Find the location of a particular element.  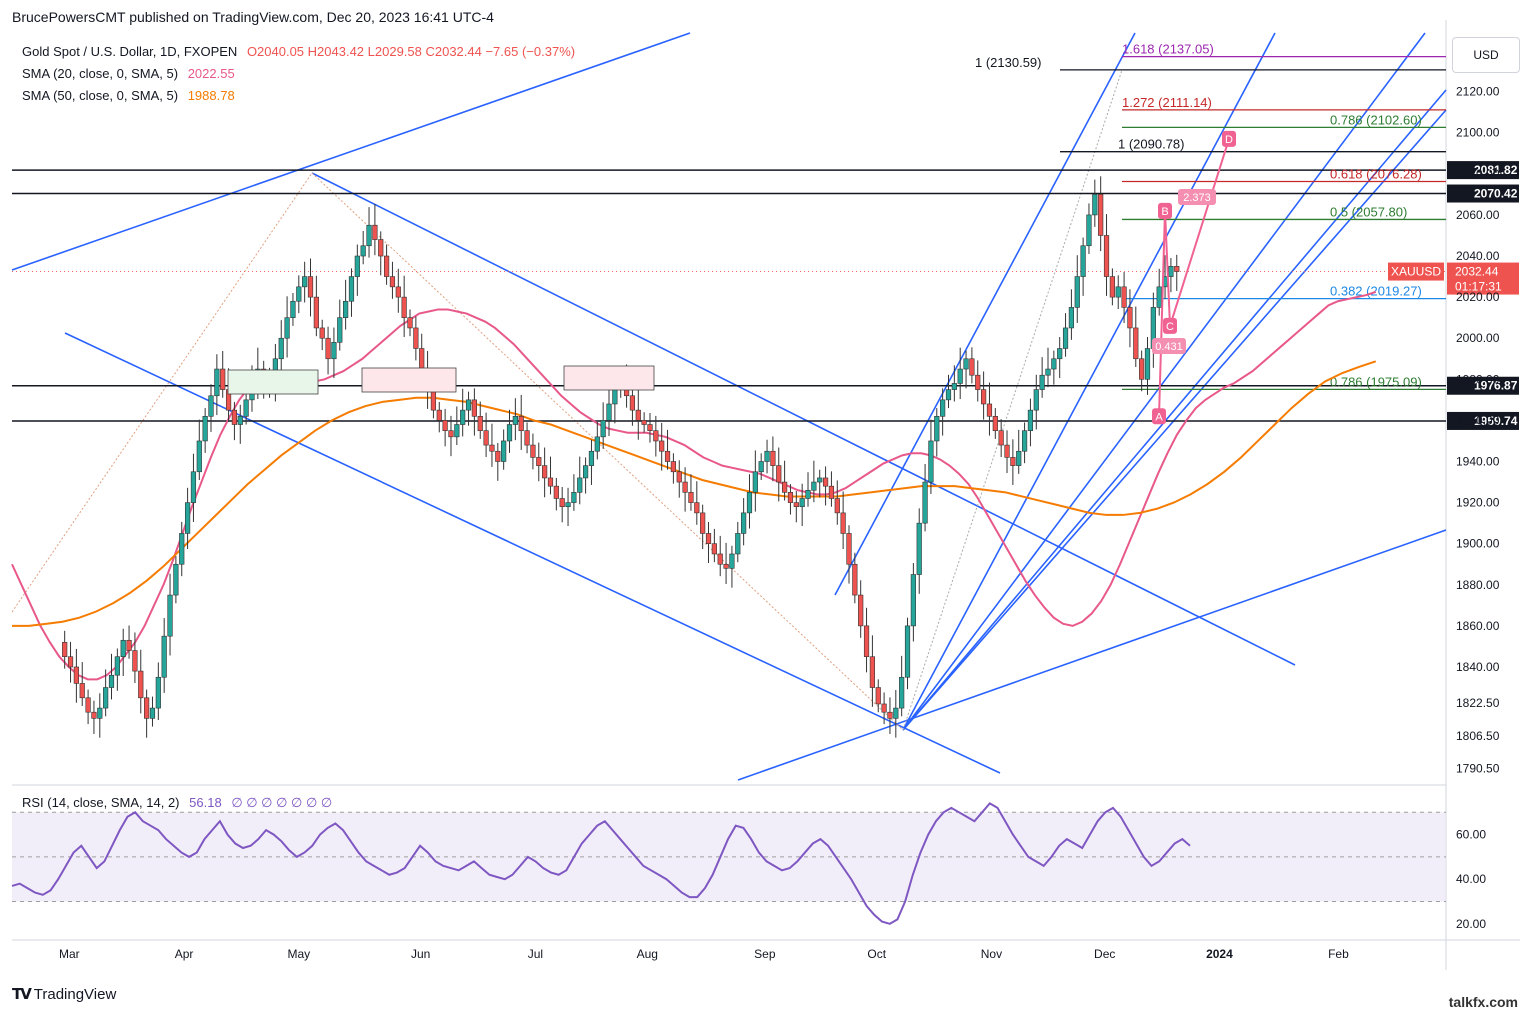

time-tick-label: Apr is located at coordinates (184, 954).